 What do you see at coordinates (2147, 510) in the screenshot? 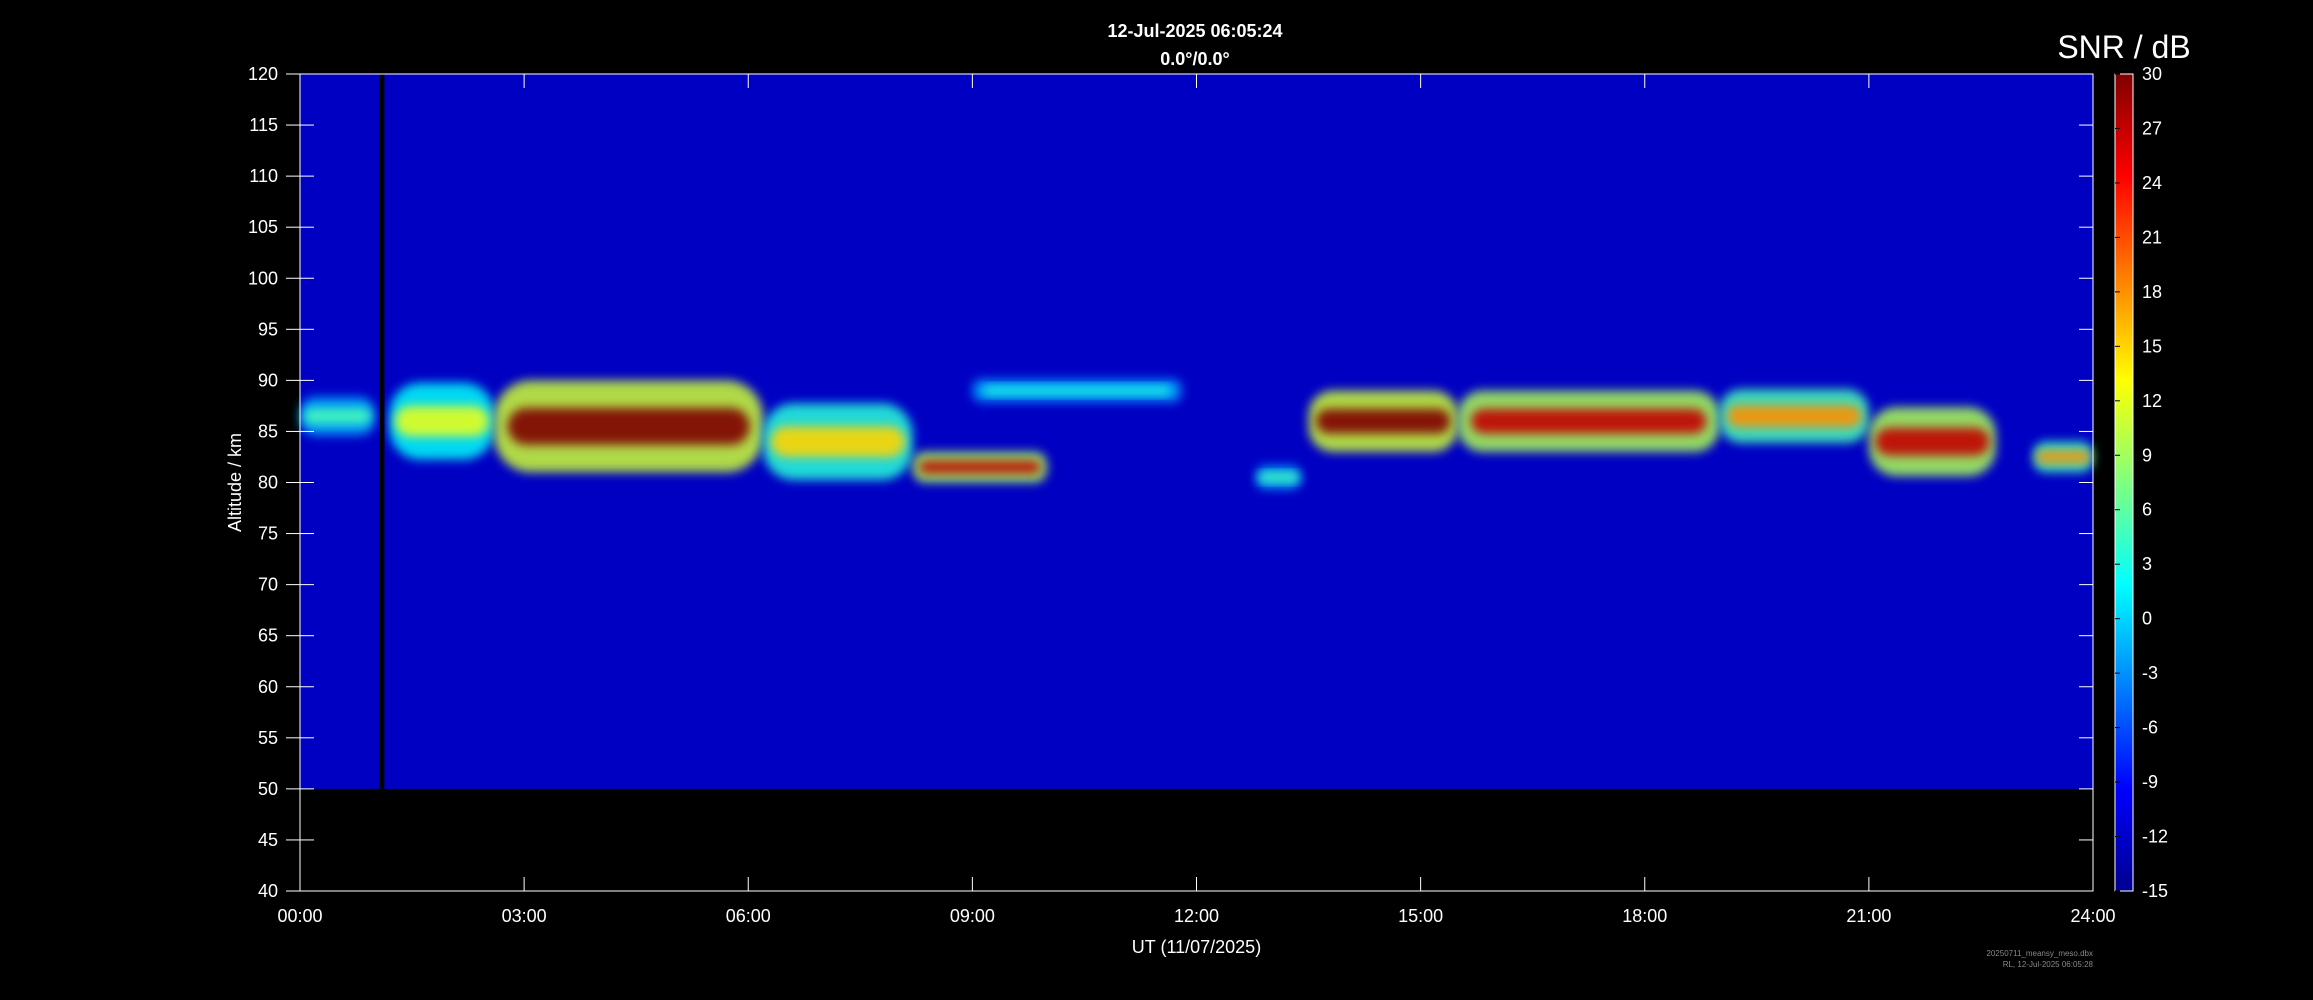
I see `colorbar-tick-label: 6` at bounding box center [2147, 510].